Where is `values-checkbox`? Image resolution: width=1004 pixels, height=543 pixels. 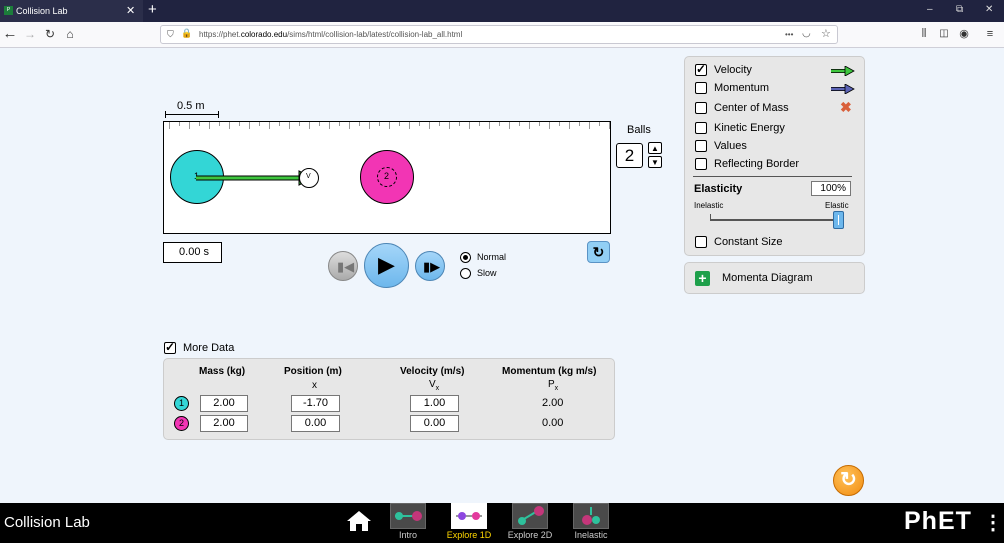 values-checkbox is located at coordinates (701, 146).